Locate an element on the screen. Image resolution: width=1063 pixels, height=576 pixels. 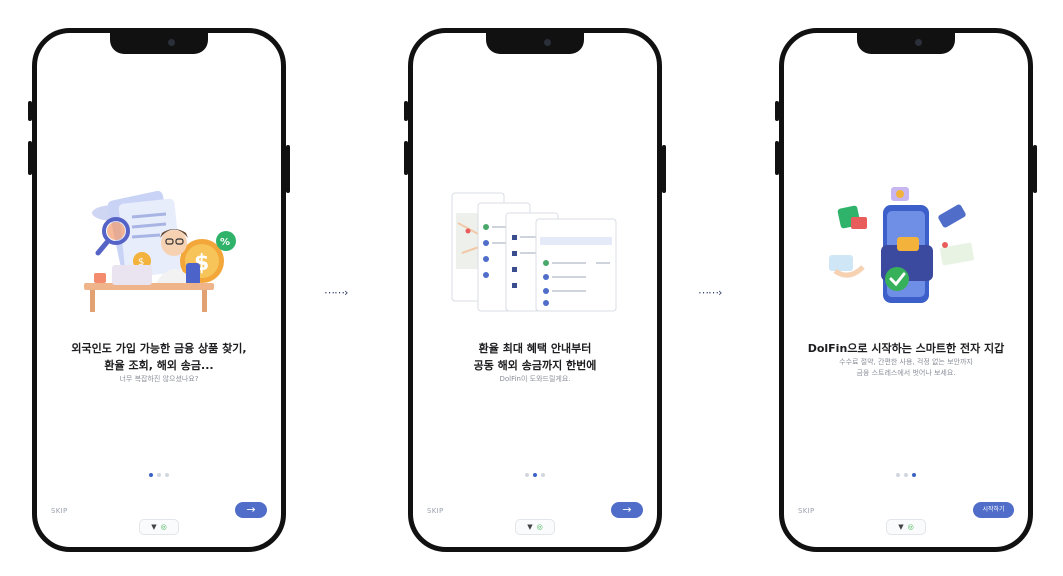
onboarding-subtitle: DolFin이 도와드릴게요. is located at coordinates (535, 379).